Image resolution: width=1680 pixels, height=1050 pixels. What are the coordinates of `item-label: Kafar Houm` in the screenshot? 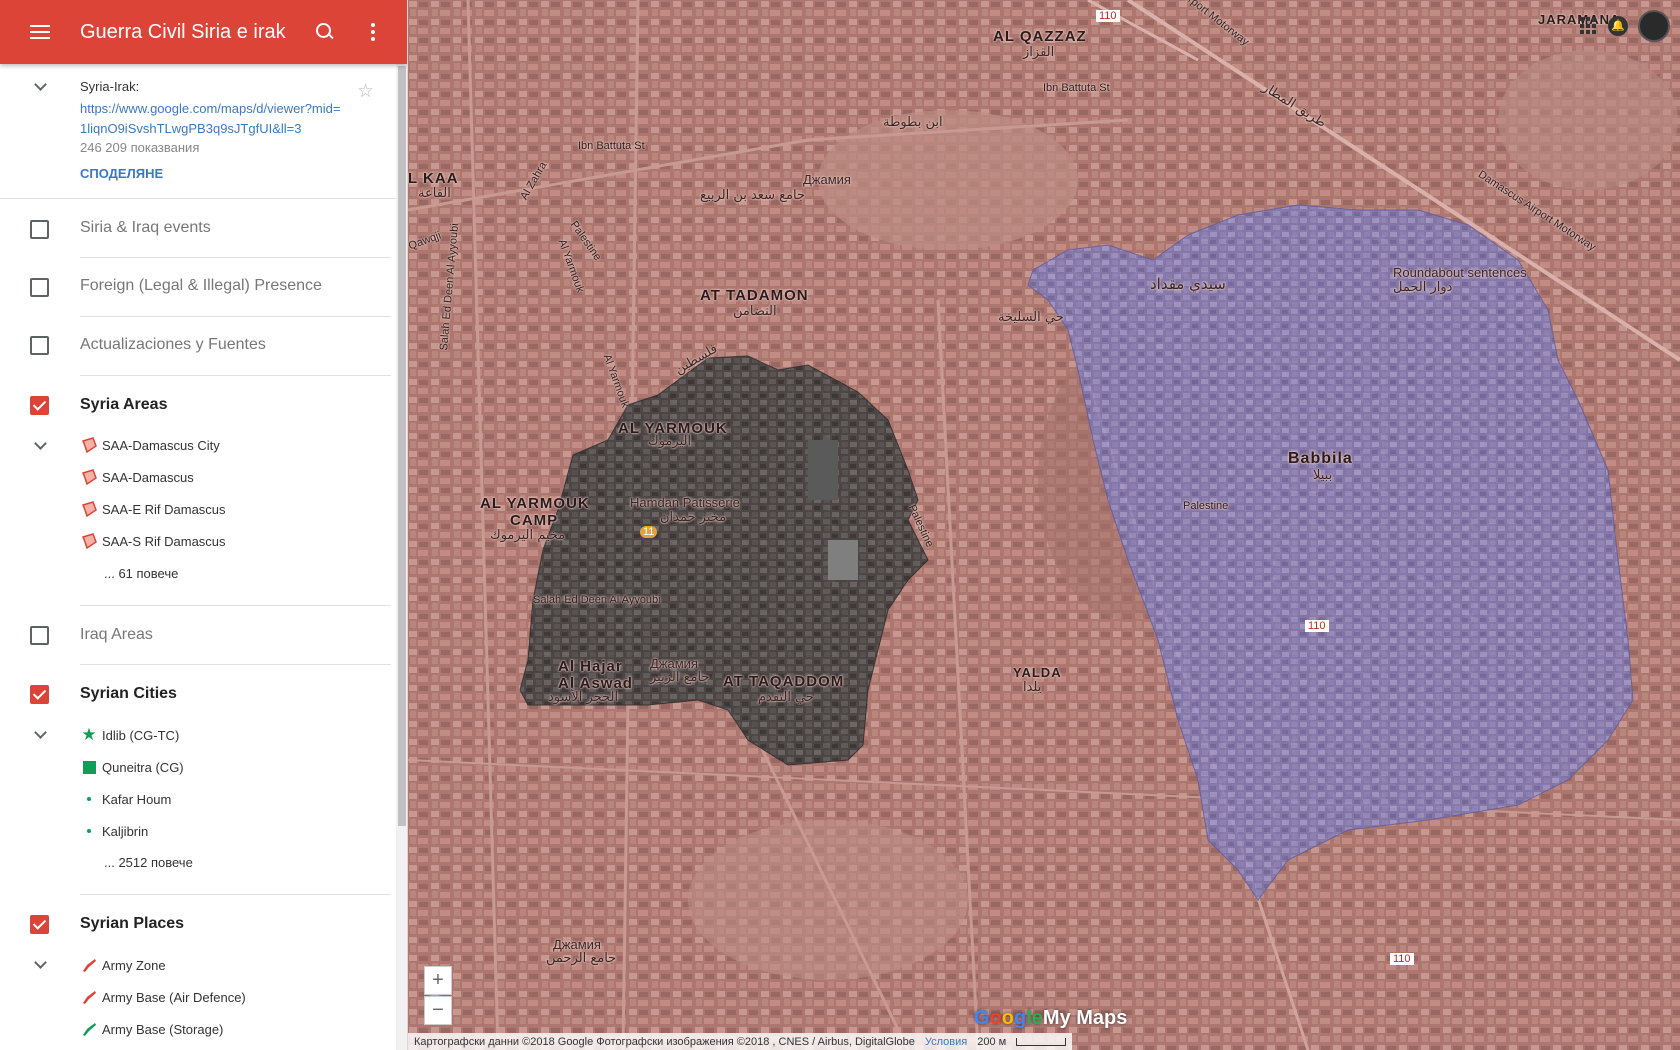 It's located at (137, 799).